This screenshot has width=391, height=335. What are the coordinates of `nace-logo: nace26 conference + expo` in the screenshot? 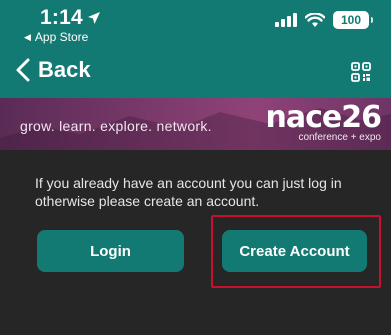 It's located at (323, 122).